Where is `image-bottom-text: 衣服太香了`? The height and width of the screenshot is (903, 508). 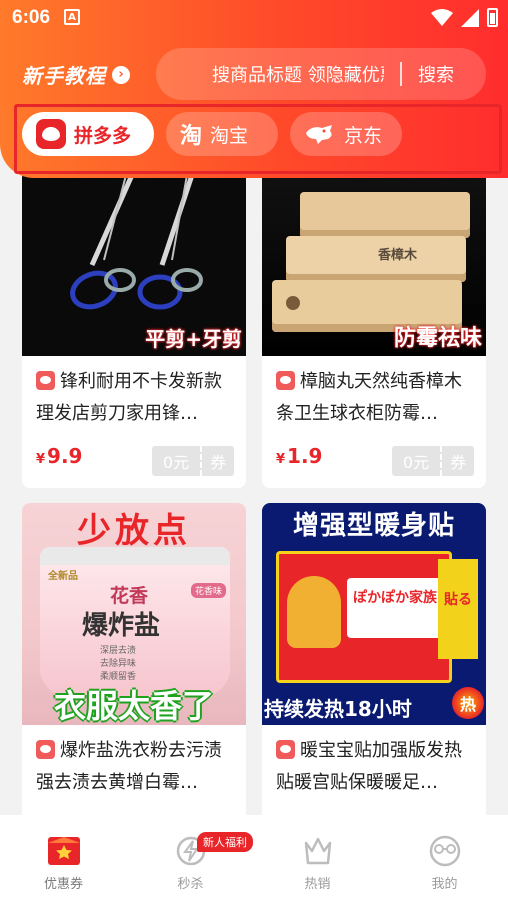 image-bottom-text: 衣服太香了 is located at coordinates (133, 706).